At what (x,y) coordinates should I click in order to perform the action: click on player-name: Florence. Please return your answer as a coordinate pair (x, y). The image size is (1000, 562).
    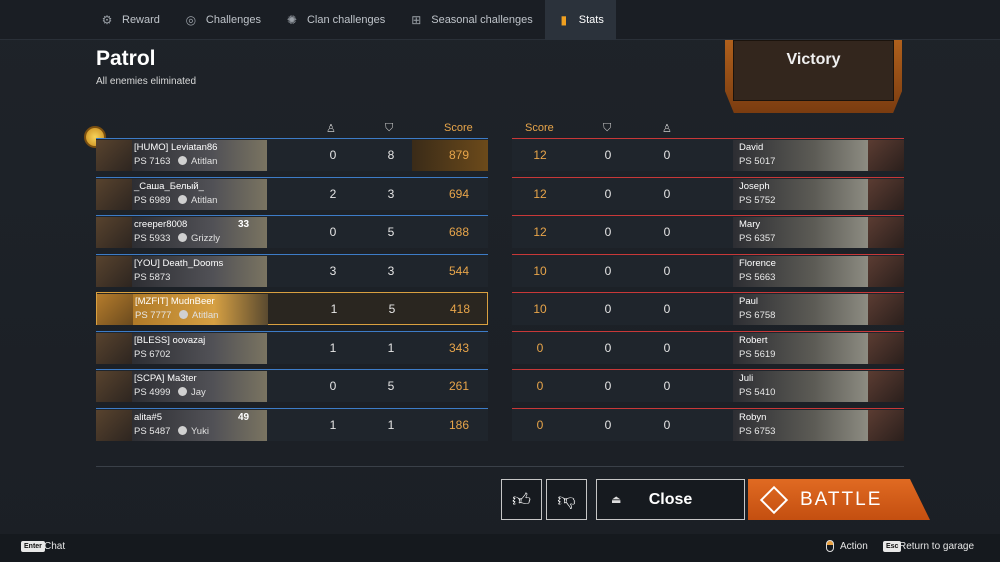
    Looking at the image, I should click on (757, 263).